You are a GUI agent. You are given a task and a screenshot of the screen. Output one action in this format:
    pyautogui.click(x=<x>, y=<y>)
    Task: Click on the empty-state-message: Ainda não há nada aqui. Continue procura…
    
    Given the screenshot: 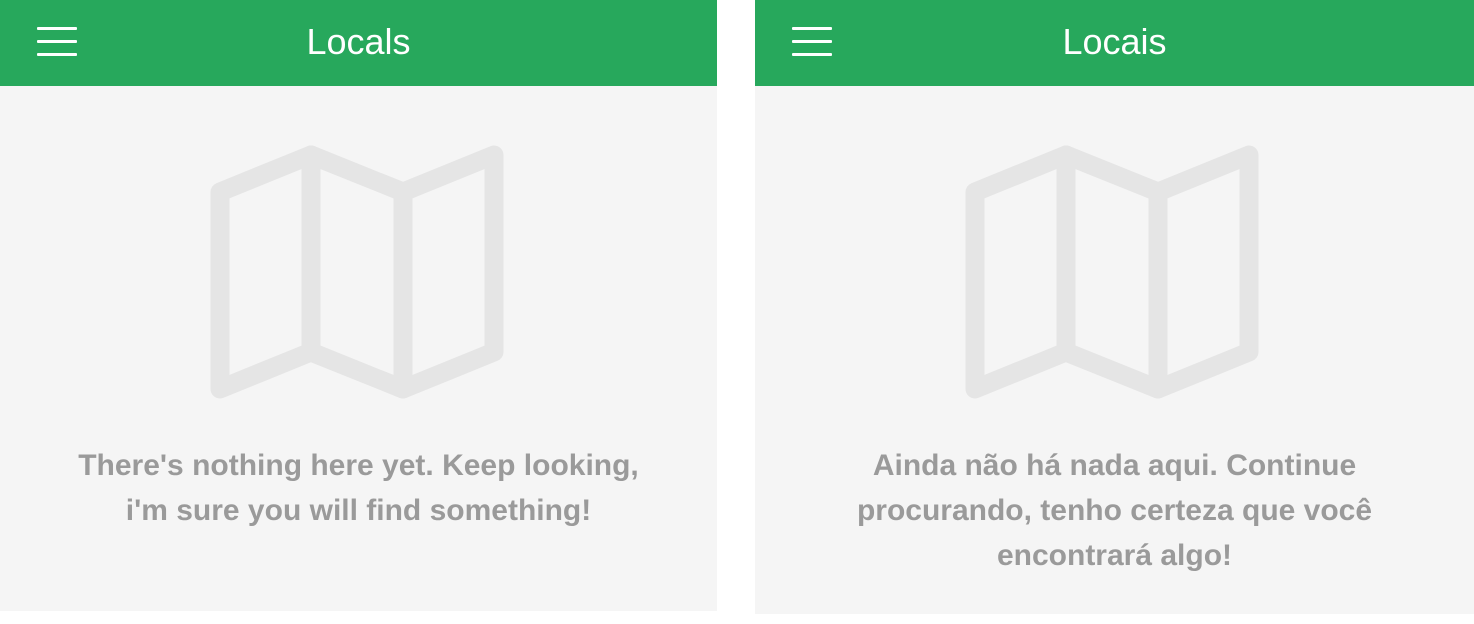 What is the action you would take?
    pyautogui.click(x=1114, y=510)
    